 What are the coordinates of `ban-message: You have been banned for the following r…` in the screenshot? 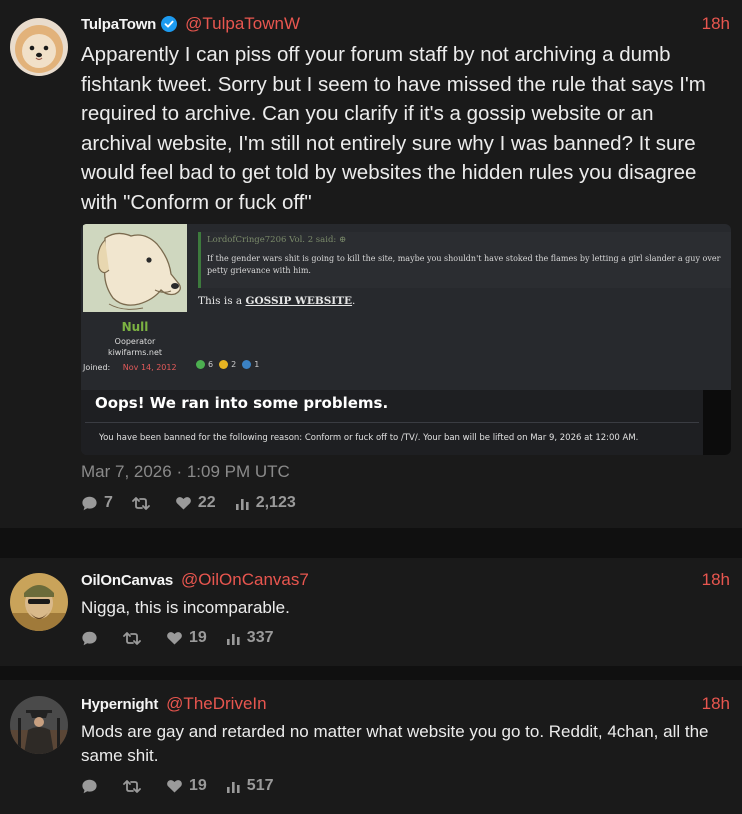 It's located at (369, 438).